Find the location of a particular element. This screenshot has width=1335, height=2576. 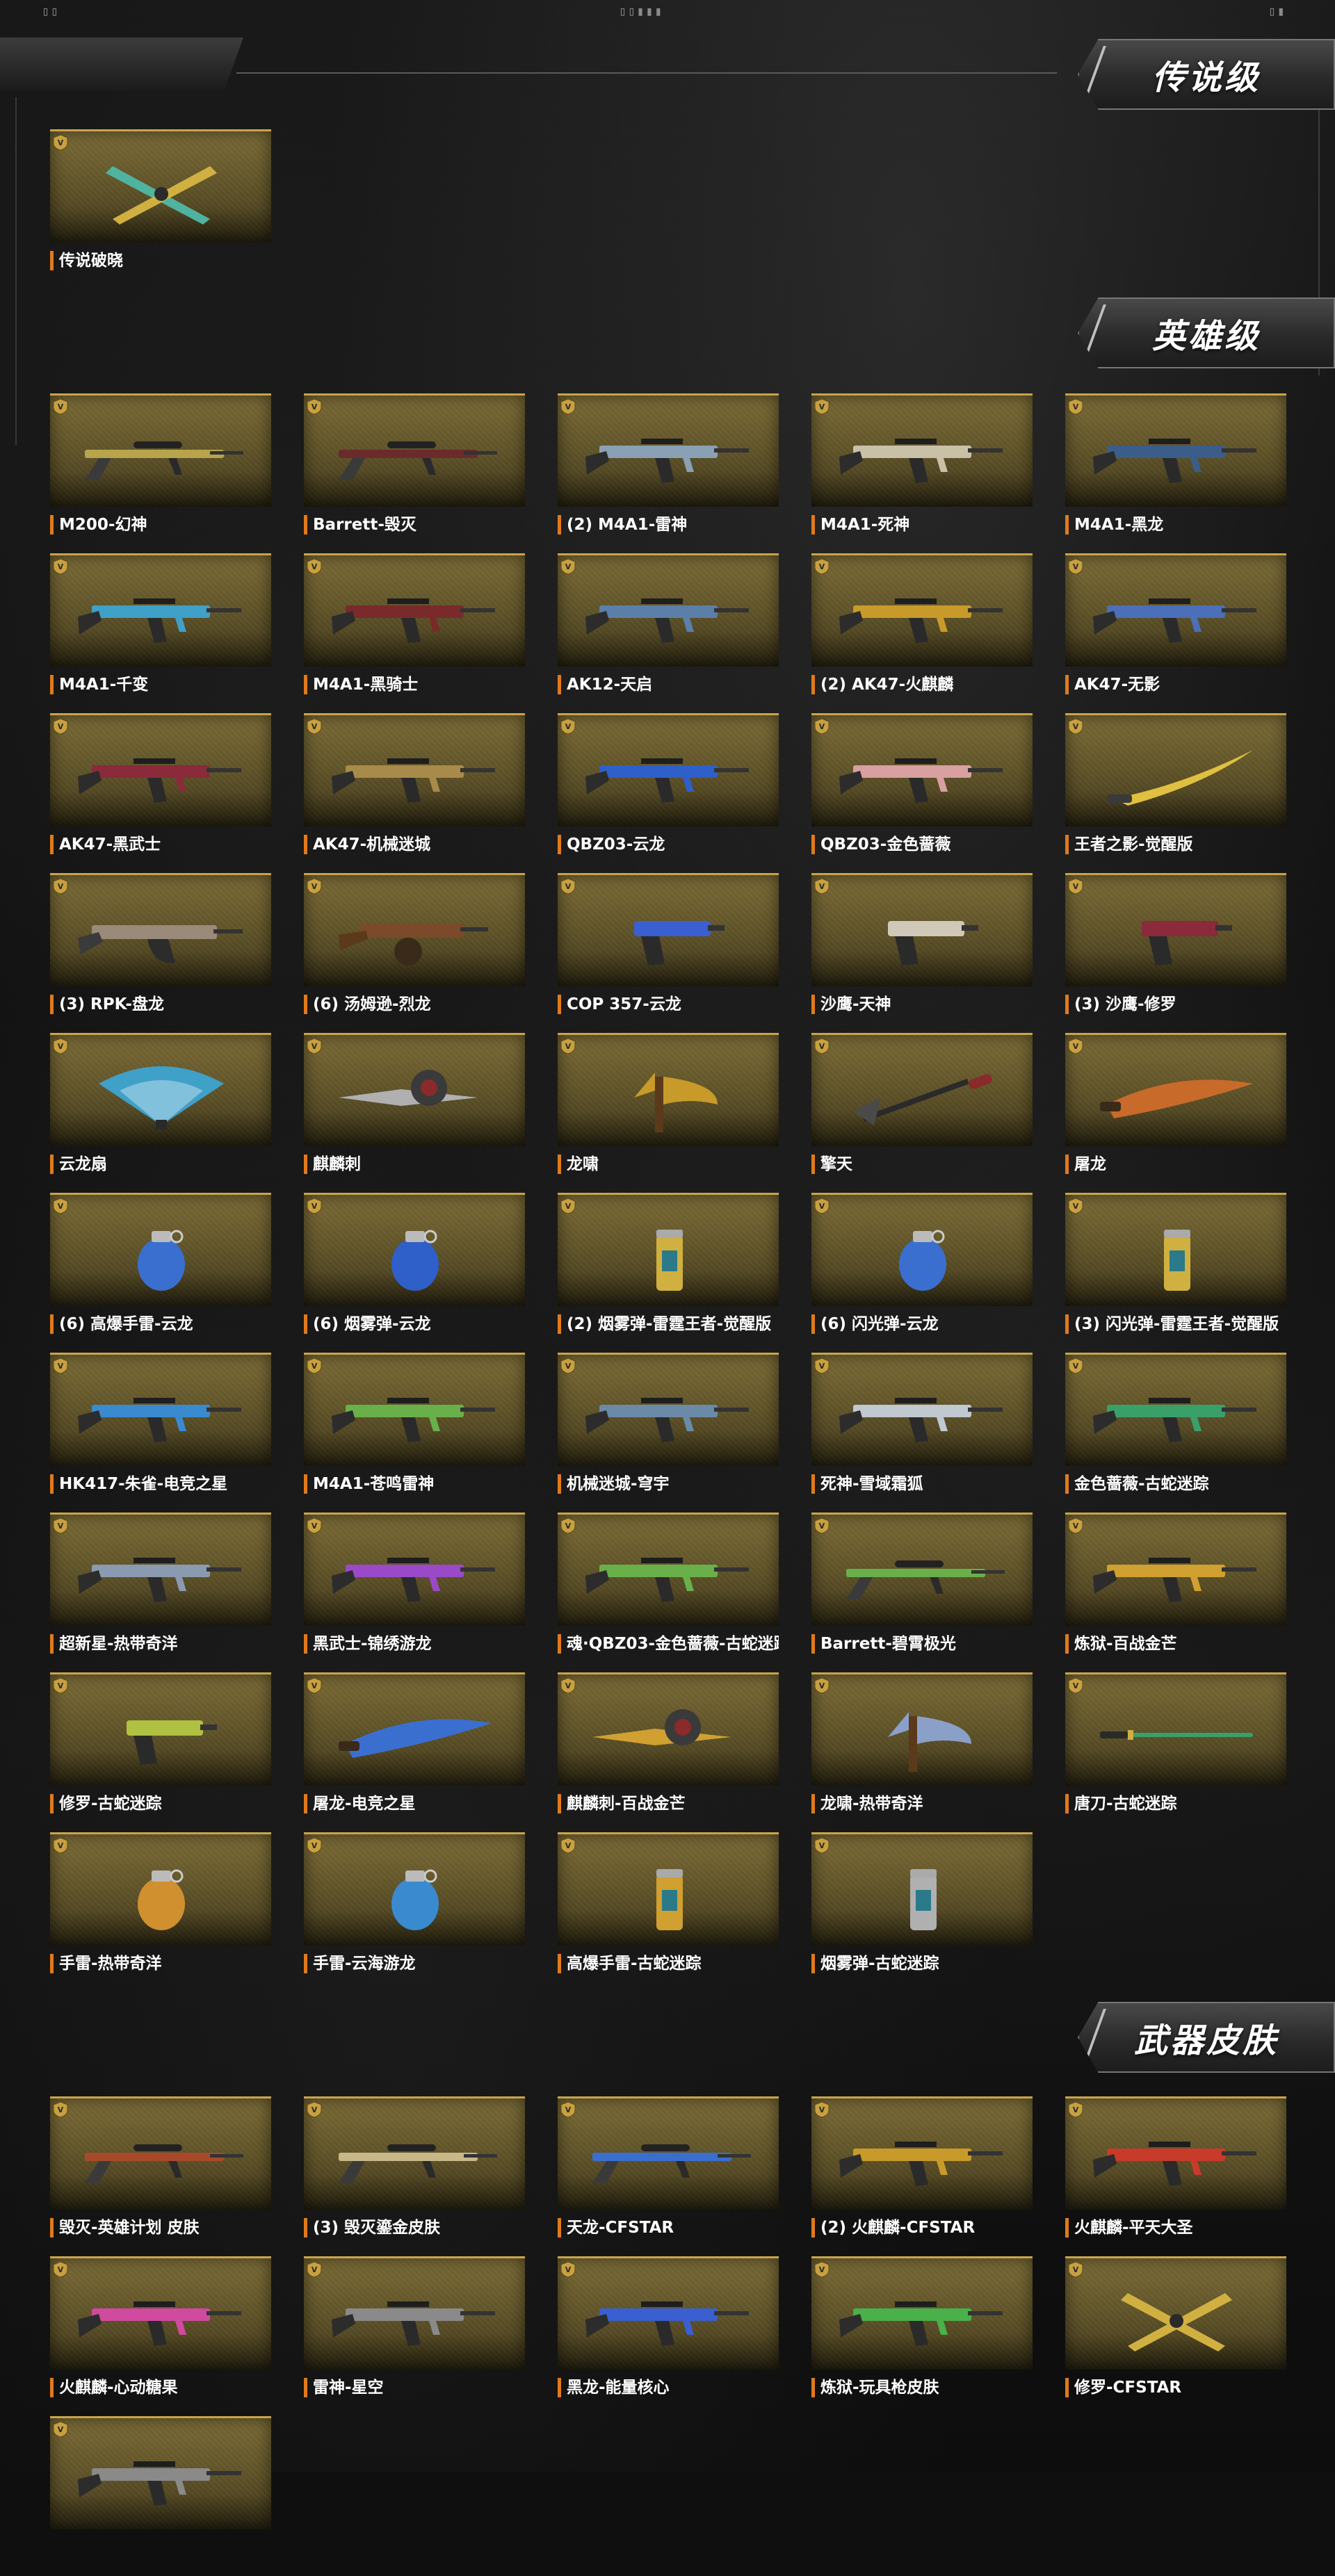

weapon-card: V Barrett-碧霄极光 is located at coordinates (922, 1592).